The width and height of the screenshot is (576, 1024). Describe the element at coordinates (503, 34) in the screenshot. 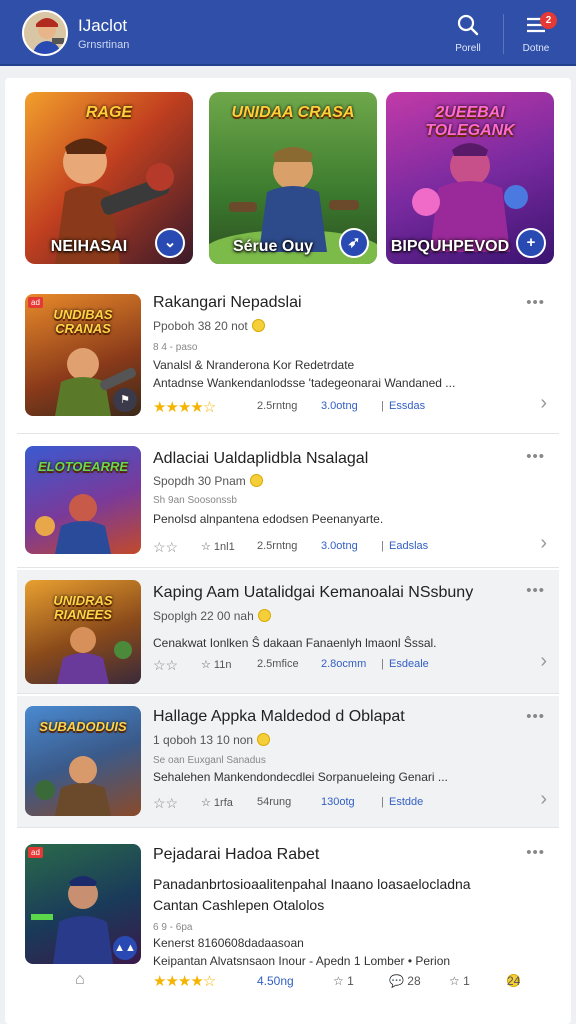

I see `header-divider` at that location.